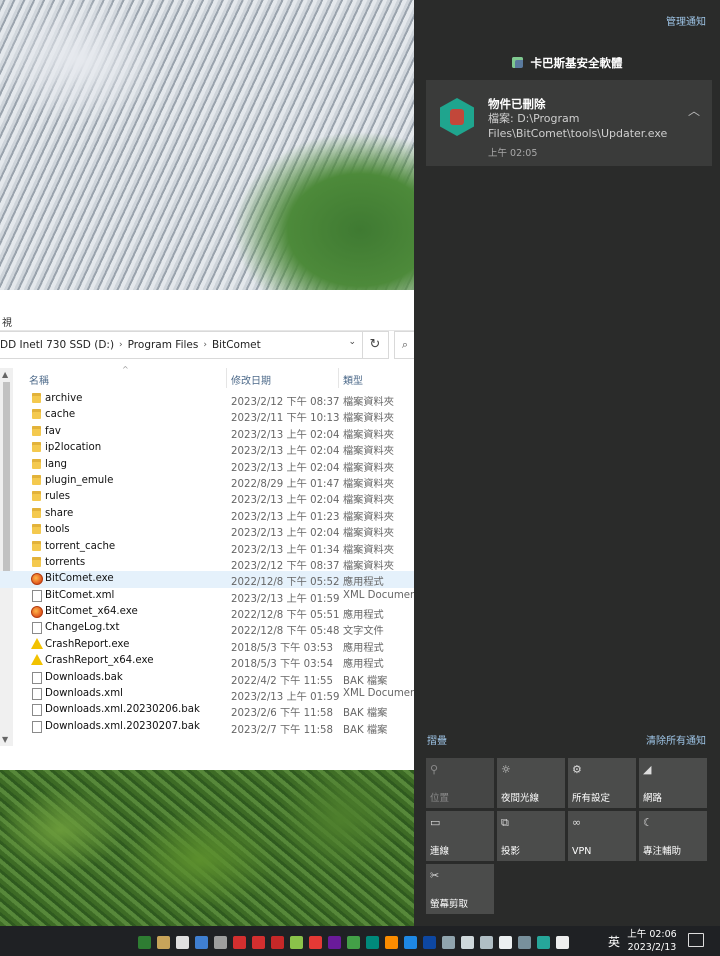 The image size is (720, 956). What do you see at coordinates (207, 432) in the screenshot?
I see `file-row: fav 2023/2/13 上午 02:04 檔案資料夾` at bounding box center [207, 432].